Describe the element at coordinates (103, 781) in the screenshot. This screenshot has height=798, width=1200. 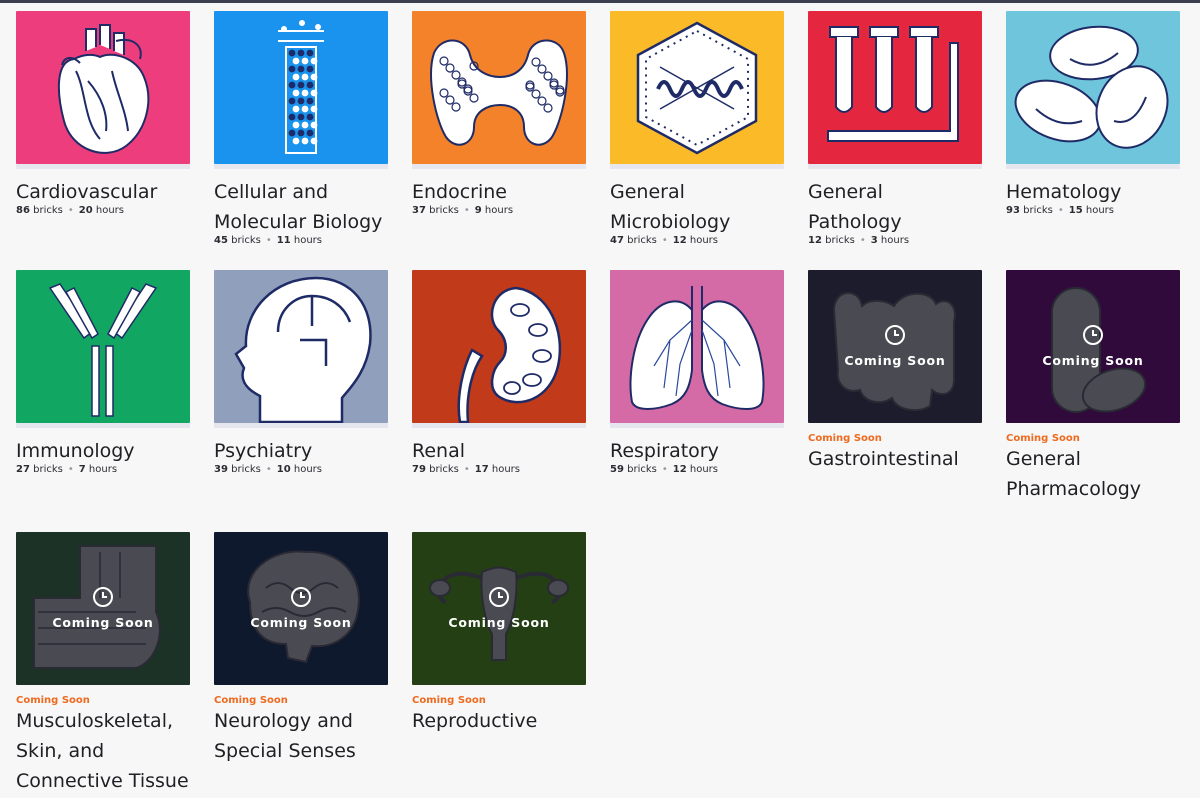
I see `course-title-line: Connective Tissue` at that location.